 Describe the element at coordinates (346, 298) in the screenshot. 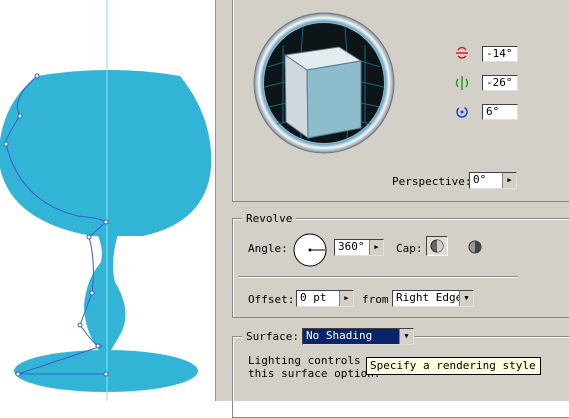

I see `offset-arrow-icon: ▶` at that location.